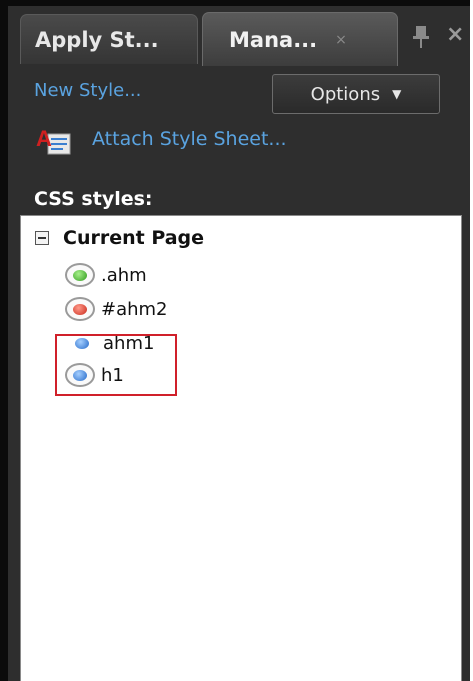 The height and width of the screenshot is (681, 473). What do you see at coordinates (134, 238) in the screenshot?
I see `current-page-label: Current Page` at bounding box center [134, 238].